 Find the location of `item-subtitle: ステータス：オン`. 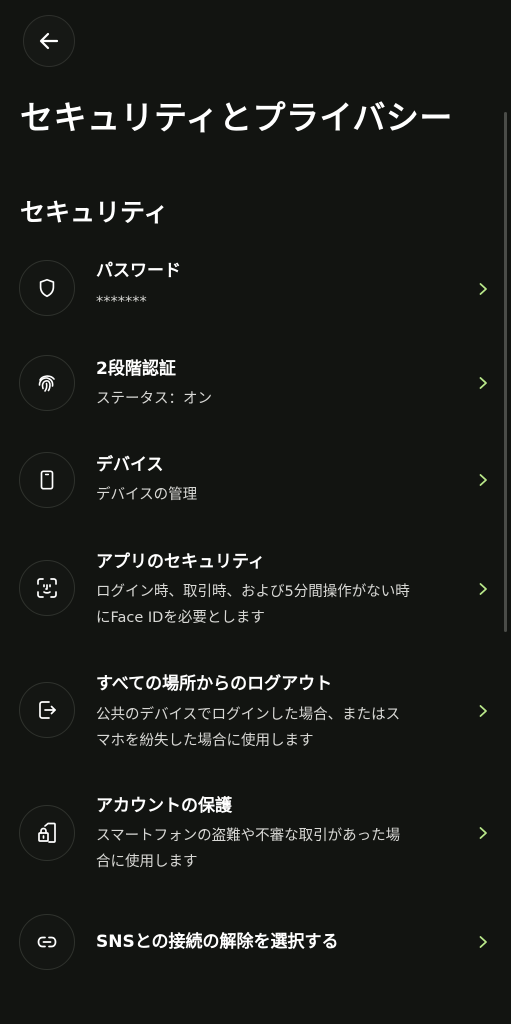

item-subtitle: ステータス：オン is located at coordinates (154, 399).